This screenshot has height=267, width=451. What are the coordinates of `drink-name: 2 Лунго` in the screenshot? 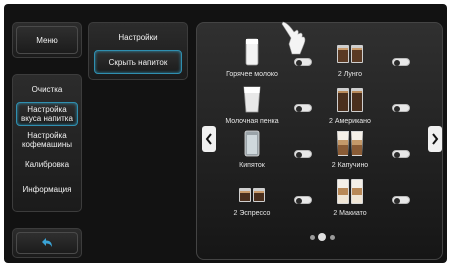 It's located at (350, 74).